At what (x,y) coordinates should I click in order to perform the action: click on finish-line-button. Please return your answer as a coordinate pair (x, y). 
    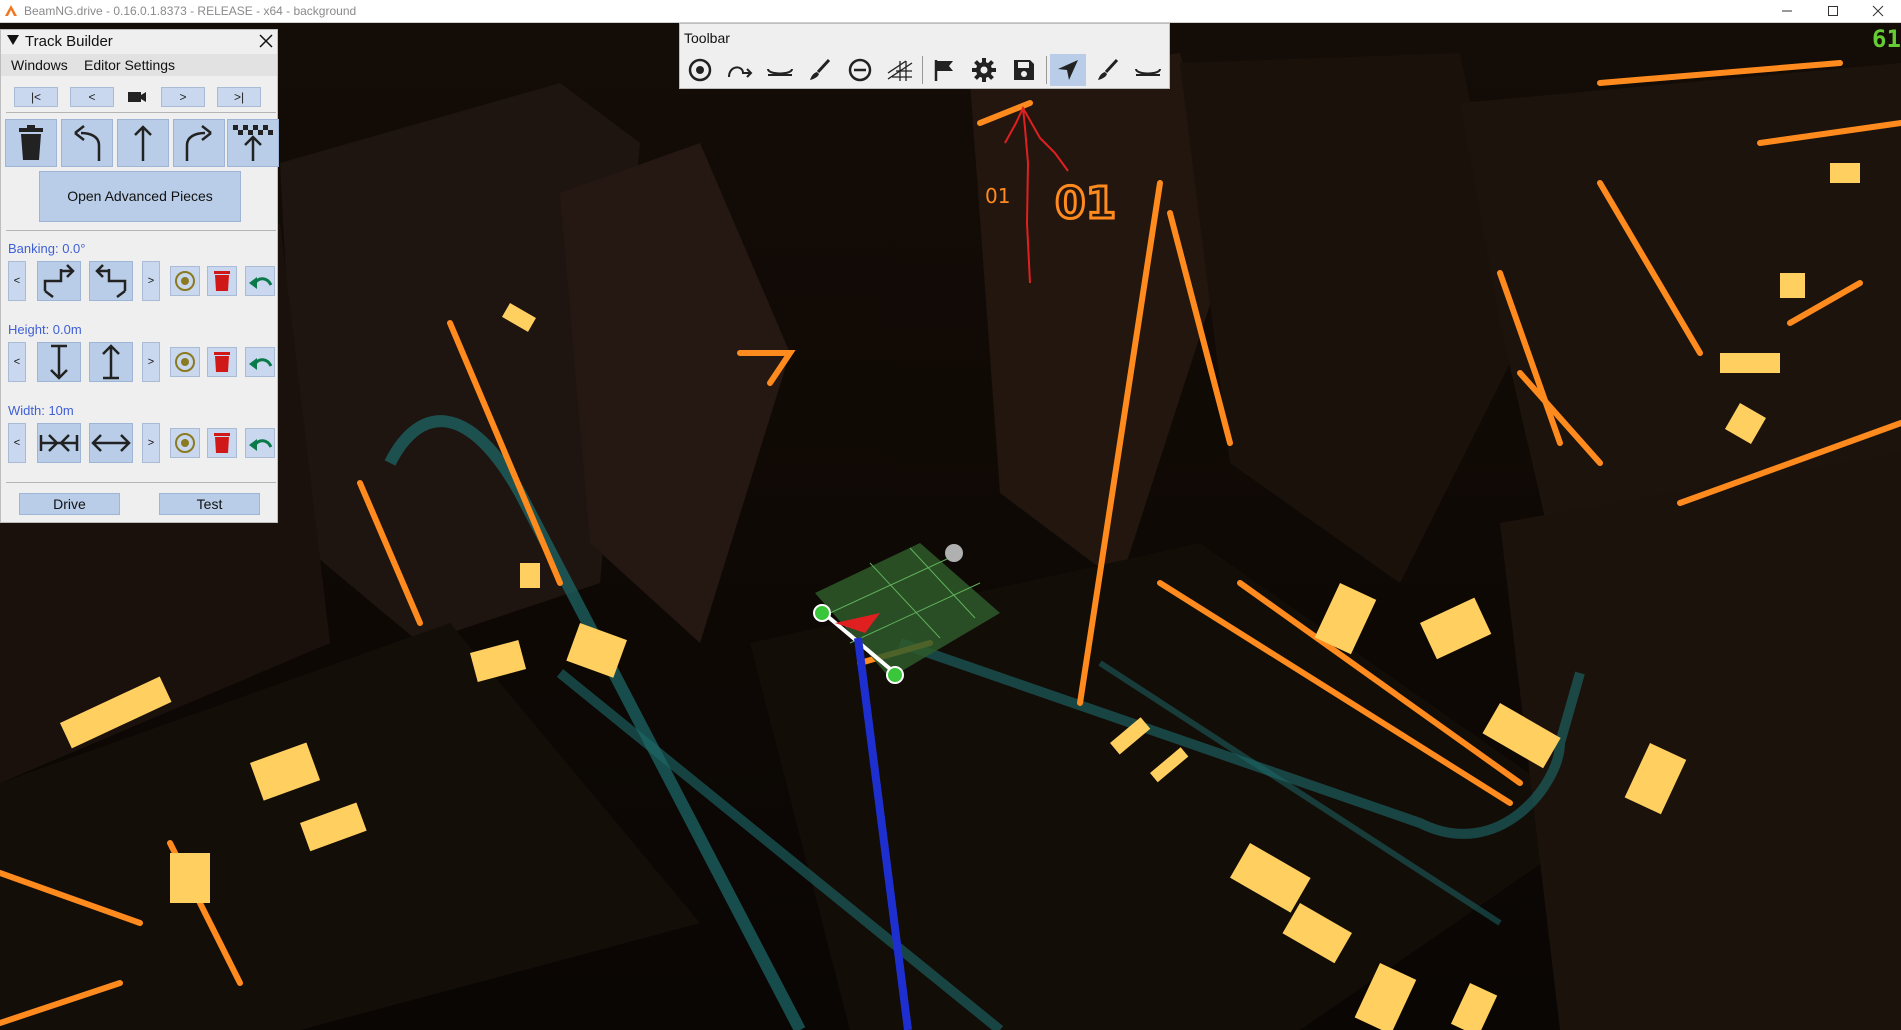
    Looking at the image, I should click on (253, 143).